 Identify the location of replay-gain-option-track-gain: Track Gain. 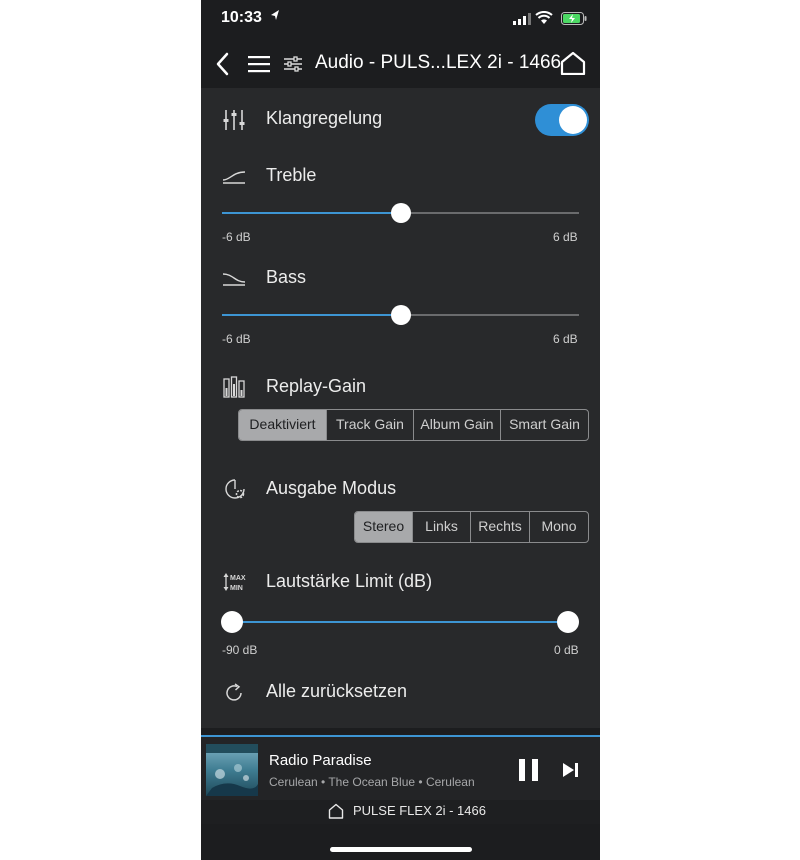
(369, 425).